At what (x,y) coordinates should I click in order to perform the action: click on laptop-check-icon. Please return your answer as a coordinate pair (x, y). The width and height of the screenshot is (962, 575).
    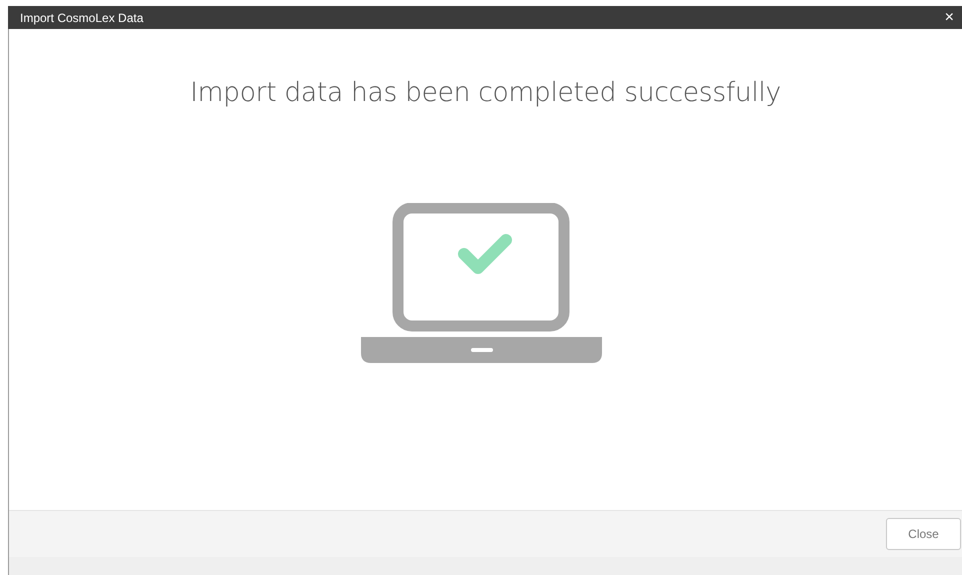
    Looking at the image, I should click on (481, 282).